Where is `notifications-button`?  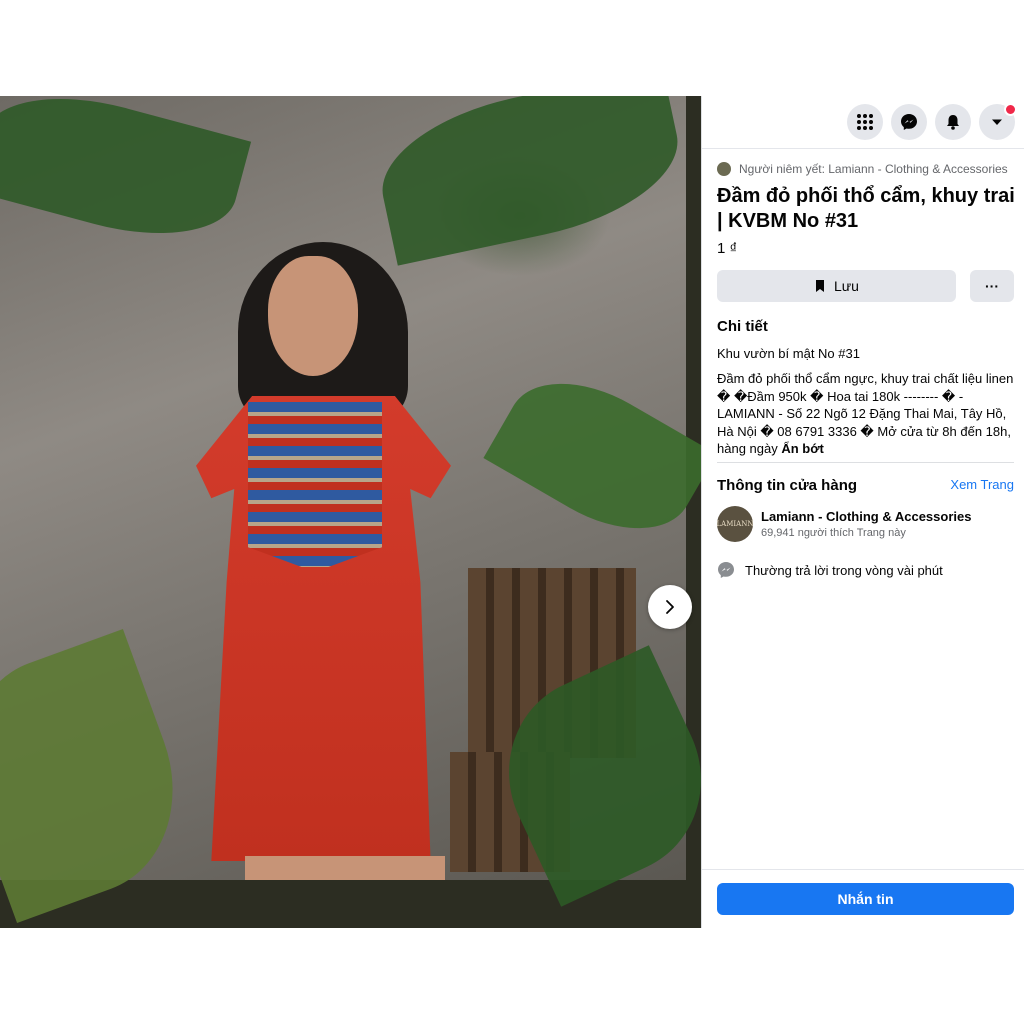
notifications-button is located at coordinates (953, 122).